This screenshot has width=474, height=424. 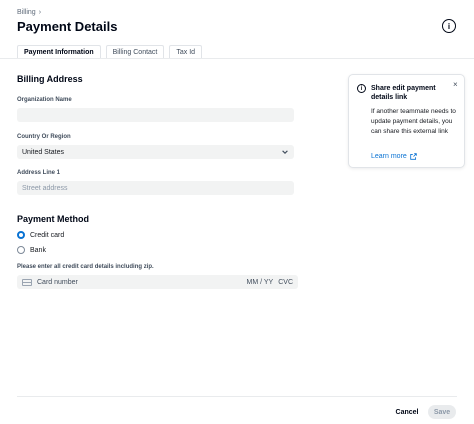 What do you see at coordinates (44, 137) in the screenshot?
I see `country-label: Country Or Region` at bounding box center [44, 137].